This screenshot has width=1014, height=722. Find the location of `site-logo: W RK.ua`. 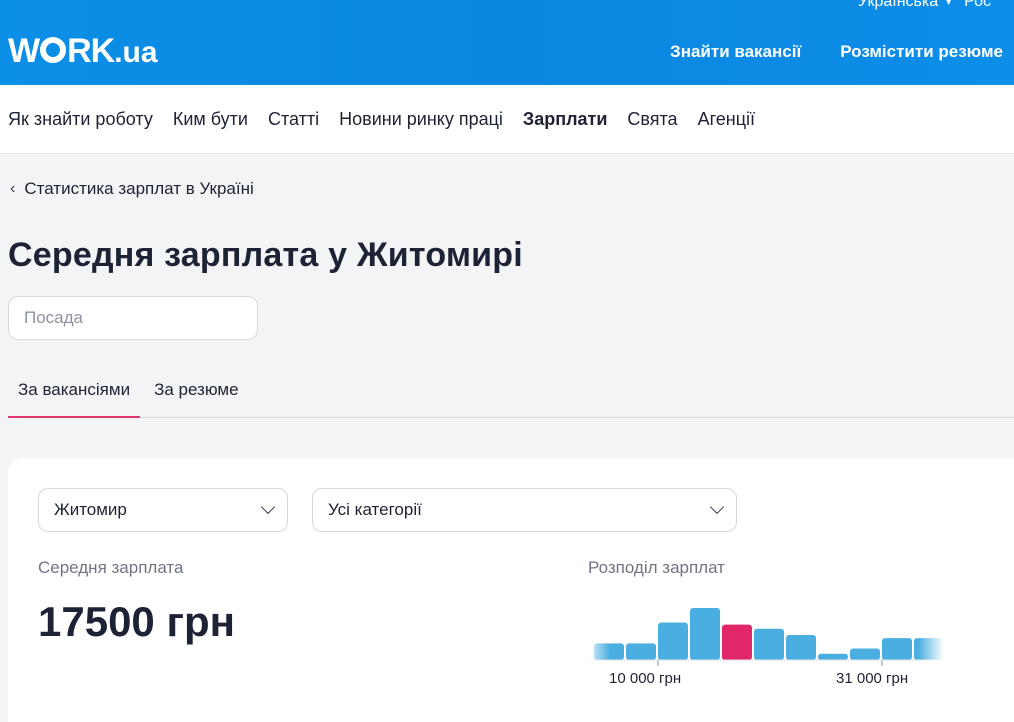

site-logo: W RK.ua is located at coordinates (83, 52).